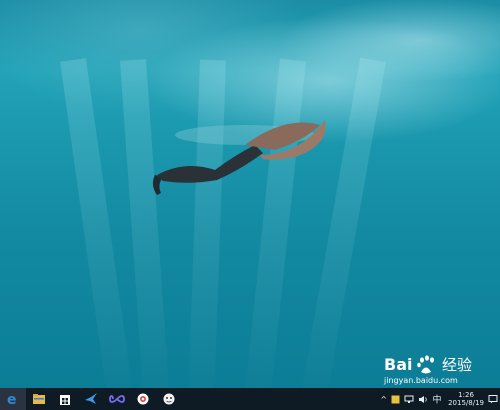  What do you see at coordinates (466, 403) in the screenshot?
I see `clock-date: 2015/8/19` at bounding box center [466, 403].